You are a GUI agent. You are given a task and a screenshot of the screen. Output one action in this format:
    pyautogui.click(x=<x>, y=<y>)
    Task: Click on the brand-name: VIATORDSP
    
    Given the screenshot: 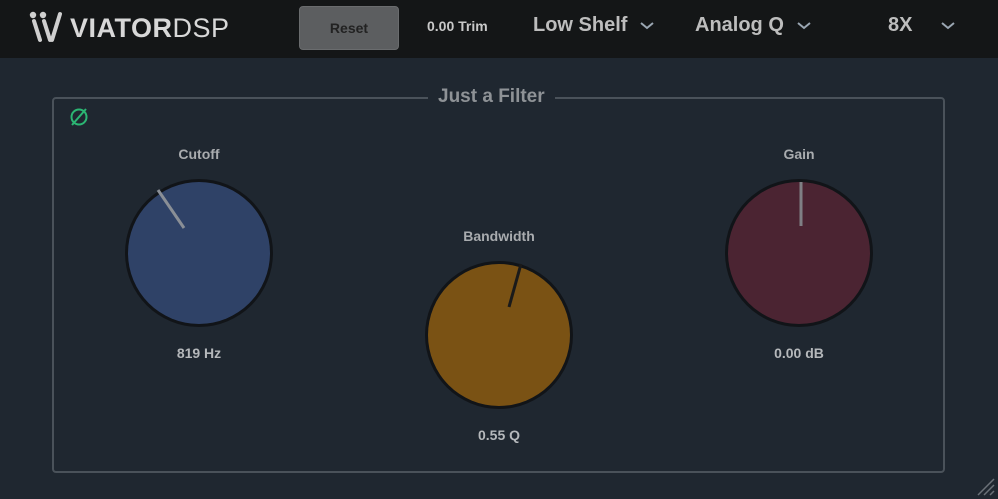 What is the action you would take?
    pyautogui.click(x=150, y=28)
    